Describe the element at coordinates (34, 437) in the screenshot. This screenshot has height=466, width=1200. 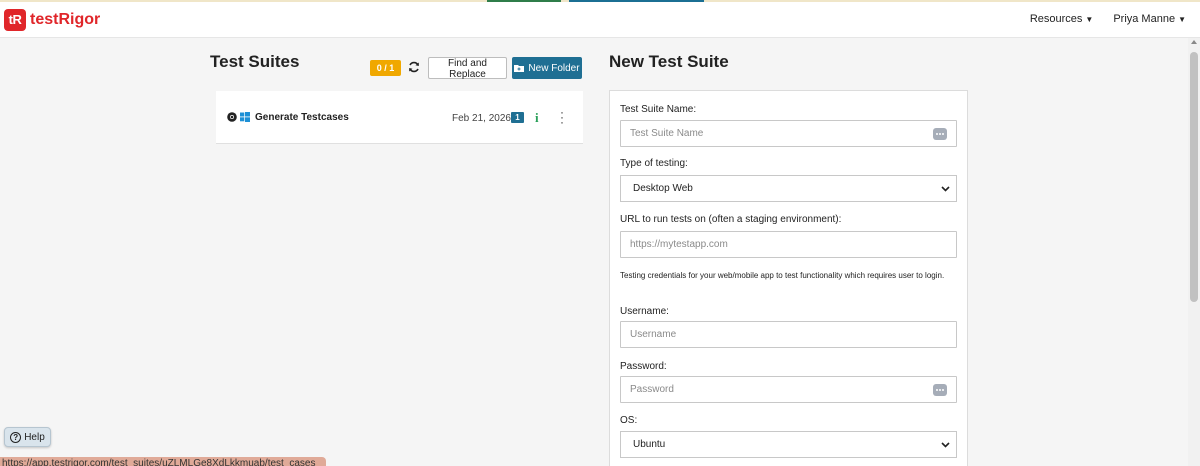
I see `help-label: Help` at that location.